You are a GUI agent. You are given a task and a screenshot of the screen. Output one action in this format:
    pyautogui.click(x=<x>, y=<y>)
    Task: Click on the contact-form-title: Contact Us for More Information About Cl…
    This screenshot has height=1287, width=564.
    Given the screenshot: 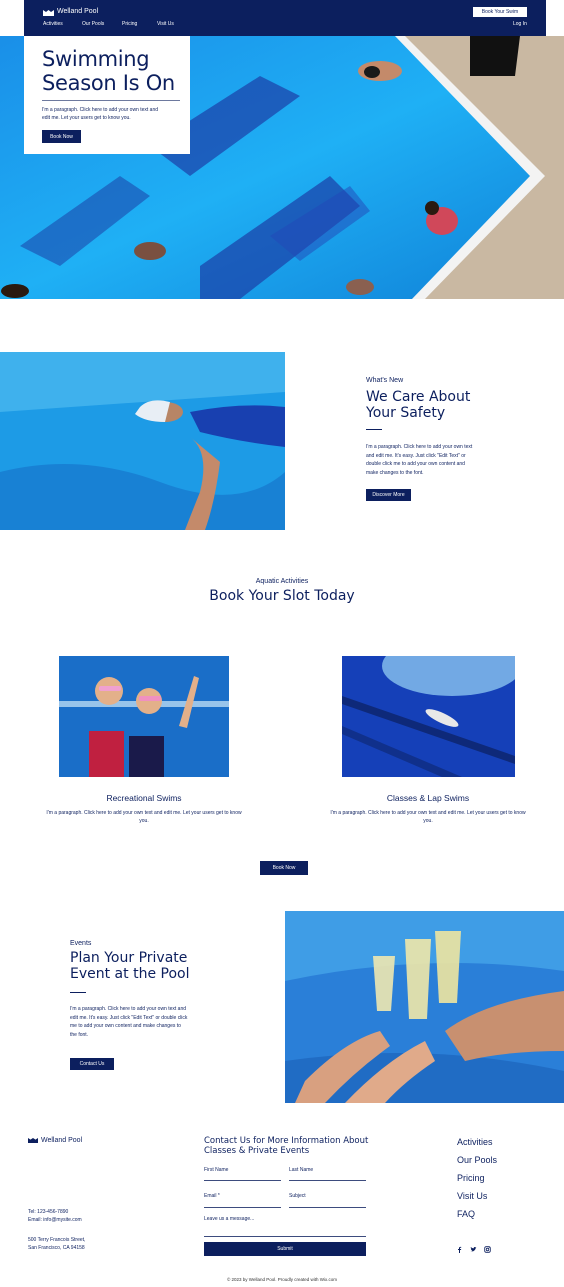 What is the action you would take?
    pyautogui.click(x=286, y=1146)
    